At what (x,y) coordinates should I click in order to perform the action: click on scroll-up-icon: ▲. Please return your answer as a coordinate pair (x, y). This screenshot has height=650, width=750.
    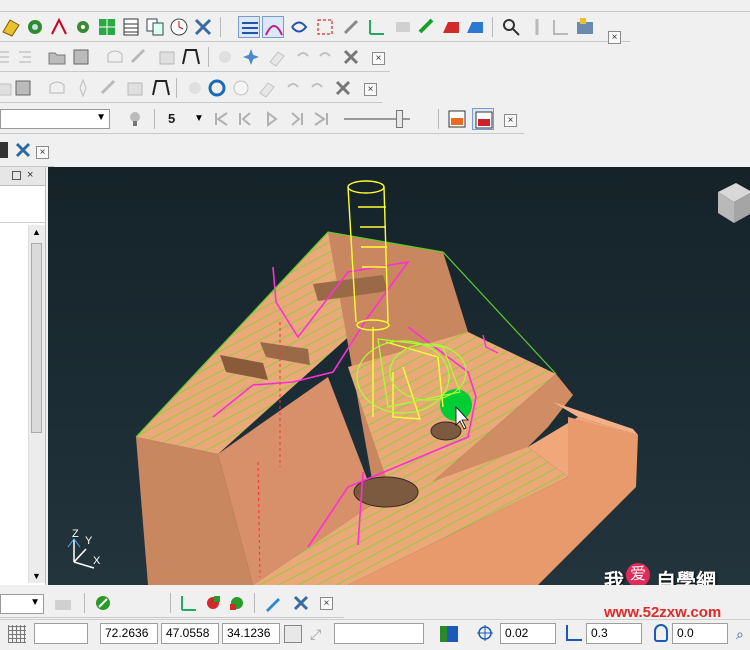
    Looking at the image, I should click on (36, 232).